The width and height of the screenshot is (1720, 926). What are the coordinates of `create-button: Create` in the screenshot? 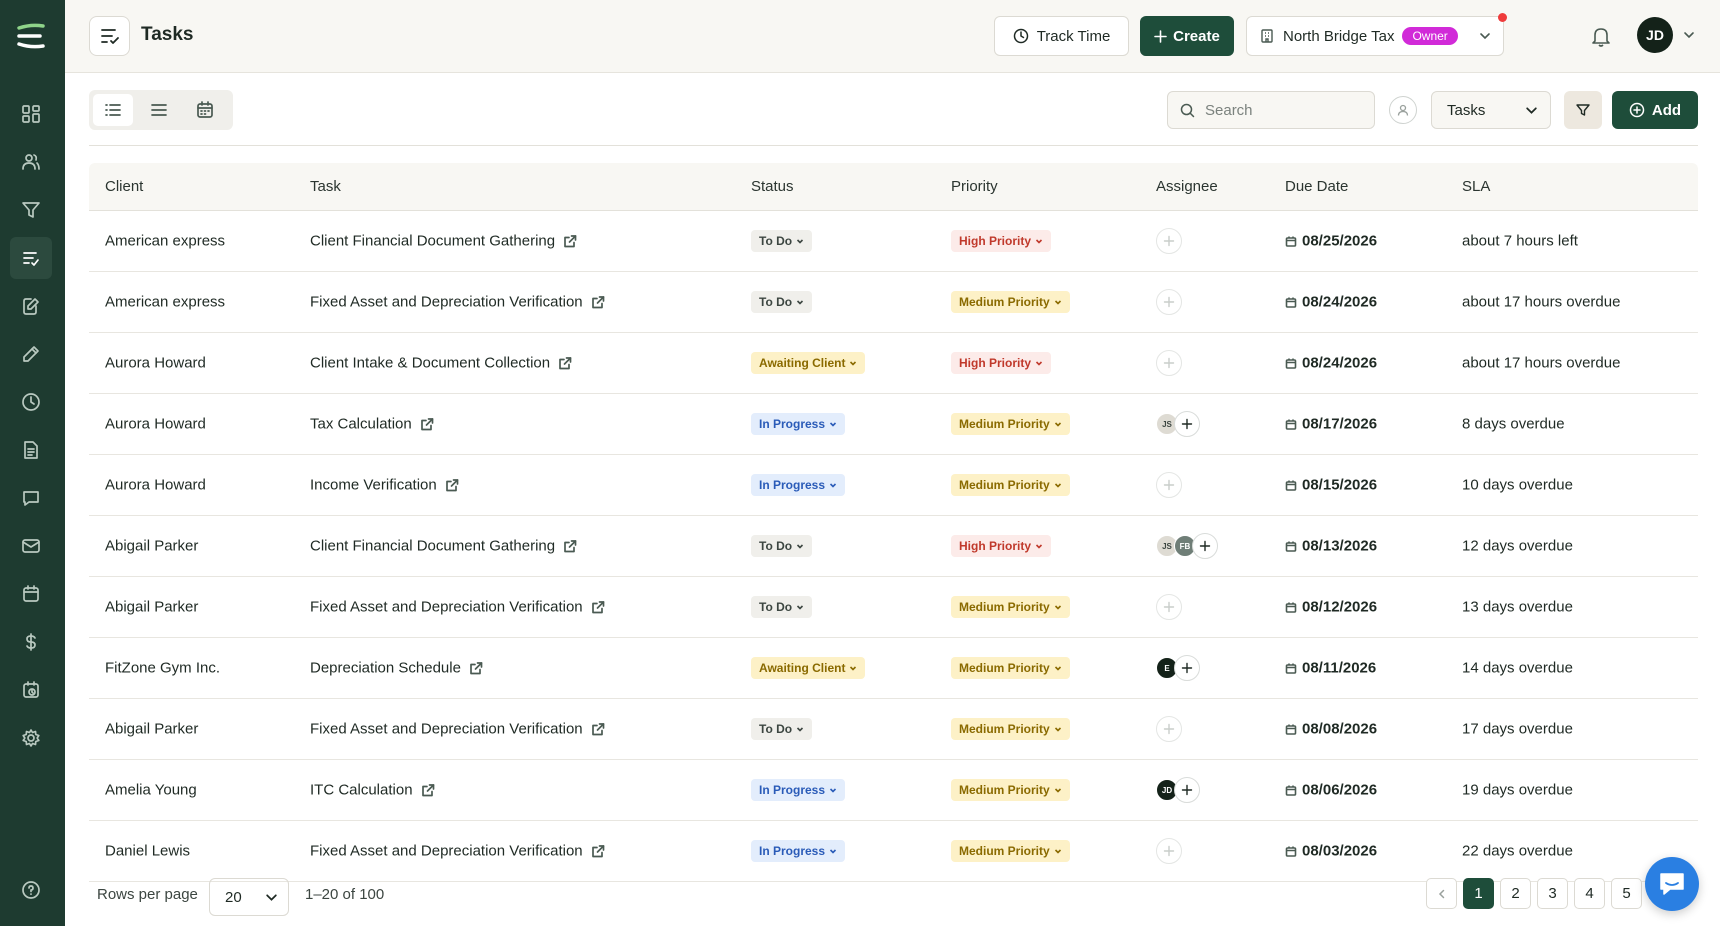 It's located at (1187, 36).